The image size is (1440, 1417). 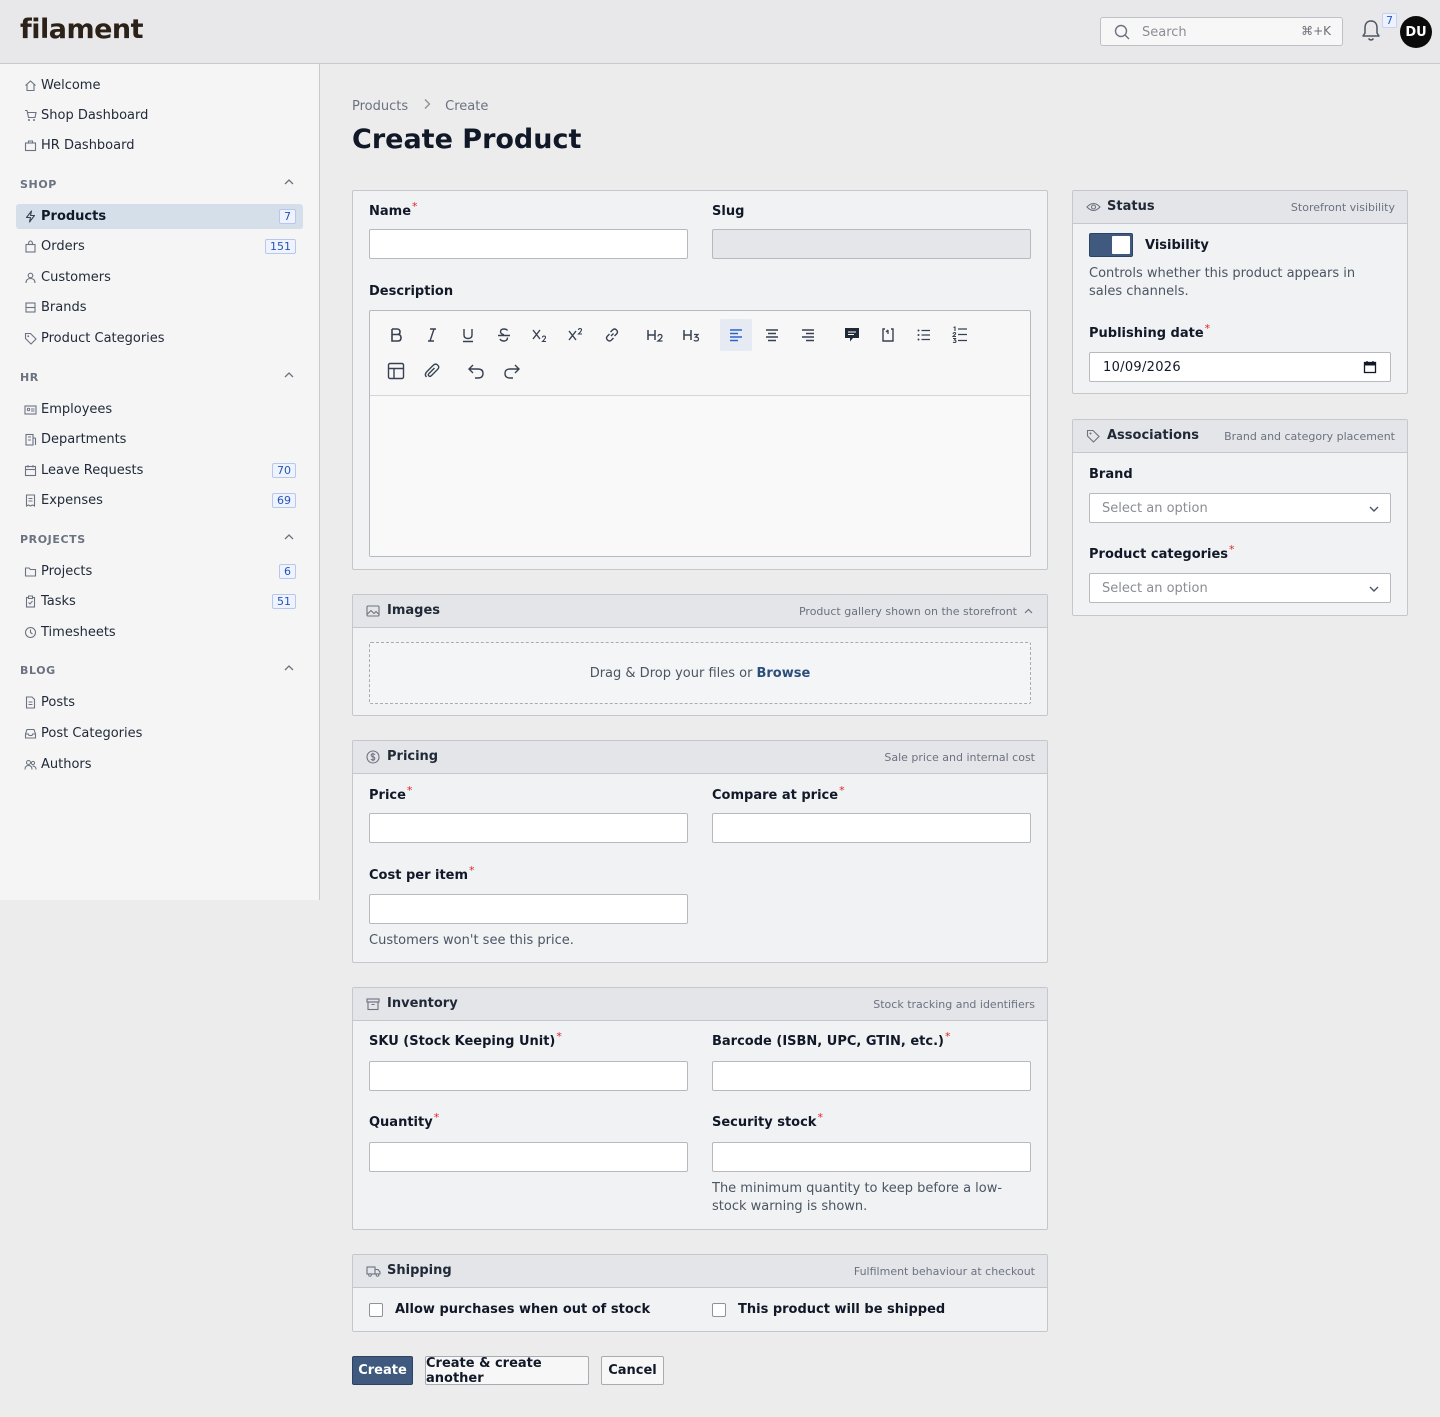 I want to click on cost-input, so click(x=528, y=909).